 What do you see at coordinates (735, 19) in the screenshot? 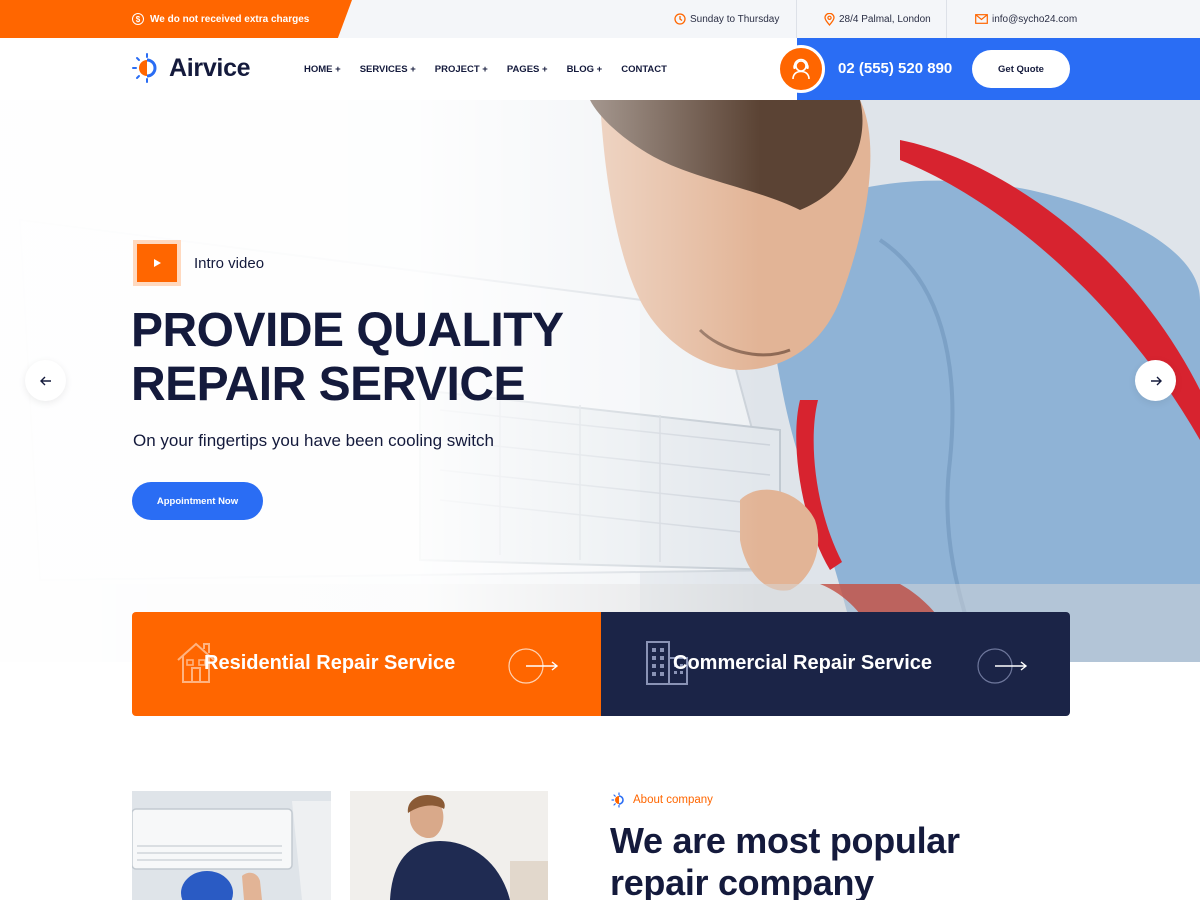
I see `hours-text: Sunday to Thursday` at bounding box center [735, 19].